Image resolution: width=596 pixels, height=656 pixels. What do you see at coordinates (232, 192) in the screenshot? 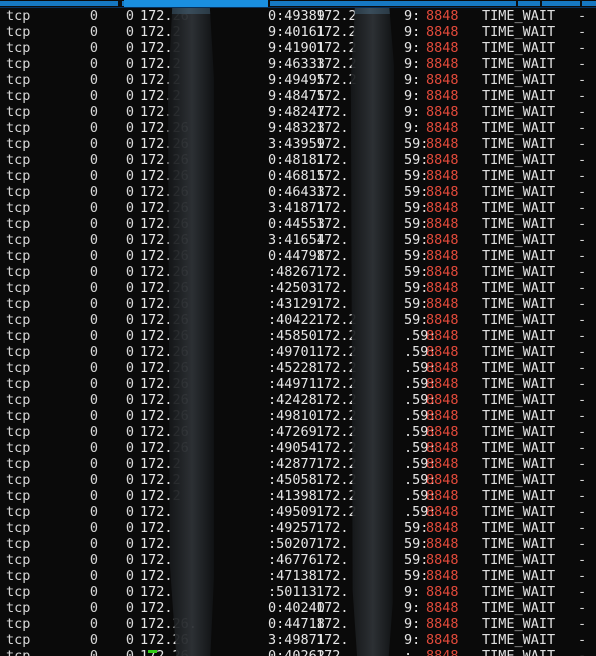
I see `cell-local-address: 172.26 0:46433` at bounding box center [232, 192].